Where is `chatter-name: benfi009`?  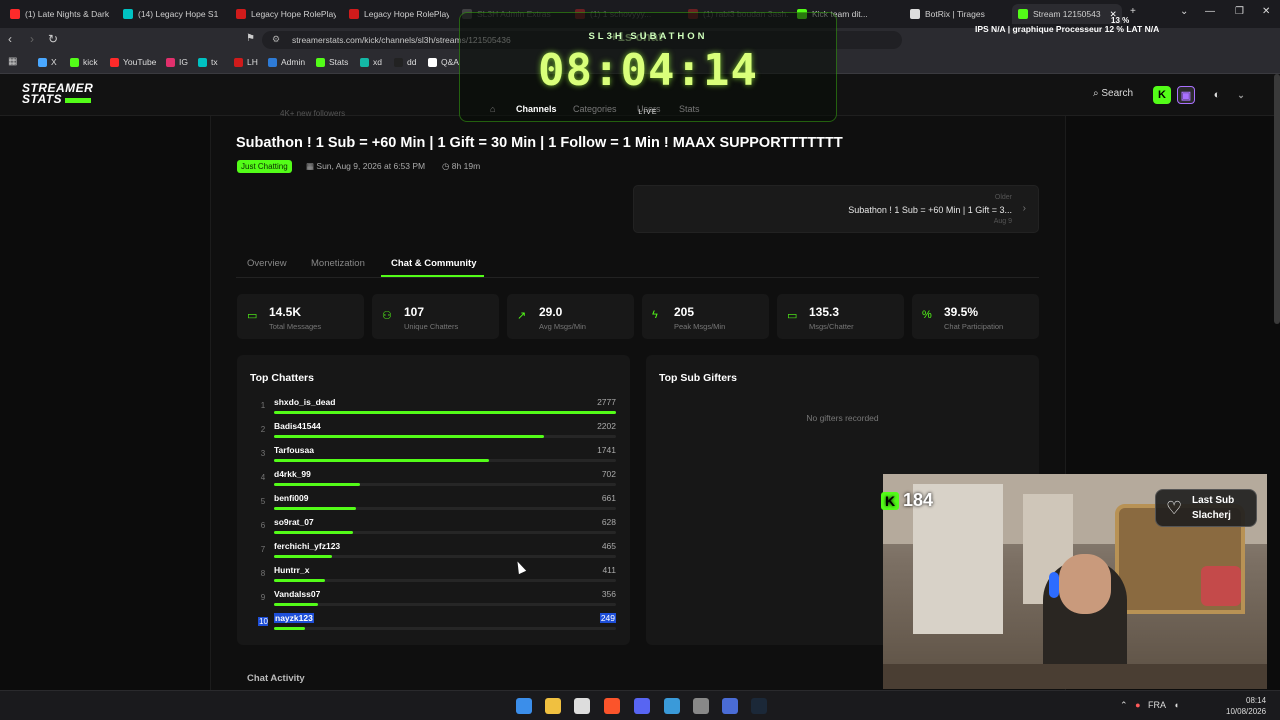
chatter-name: benfi009 is located at coordinates (291, 498).